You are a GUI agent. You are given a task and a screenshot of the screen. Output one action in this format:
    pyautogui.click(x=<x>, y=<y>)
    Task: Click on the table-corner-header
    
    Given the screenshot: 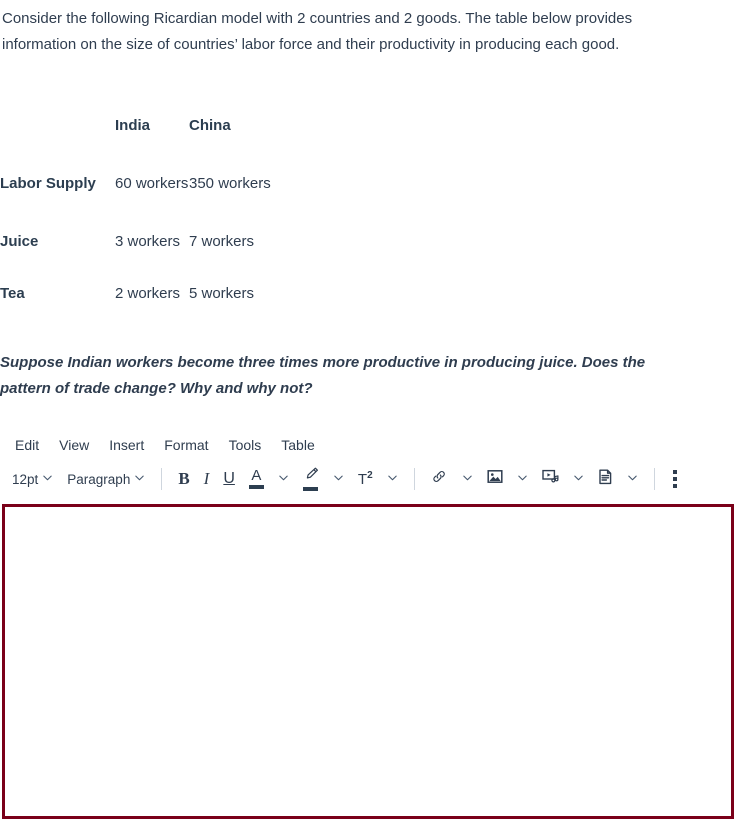 What is the action you would take?
    pyautogui.click(x=57, y=126)
    